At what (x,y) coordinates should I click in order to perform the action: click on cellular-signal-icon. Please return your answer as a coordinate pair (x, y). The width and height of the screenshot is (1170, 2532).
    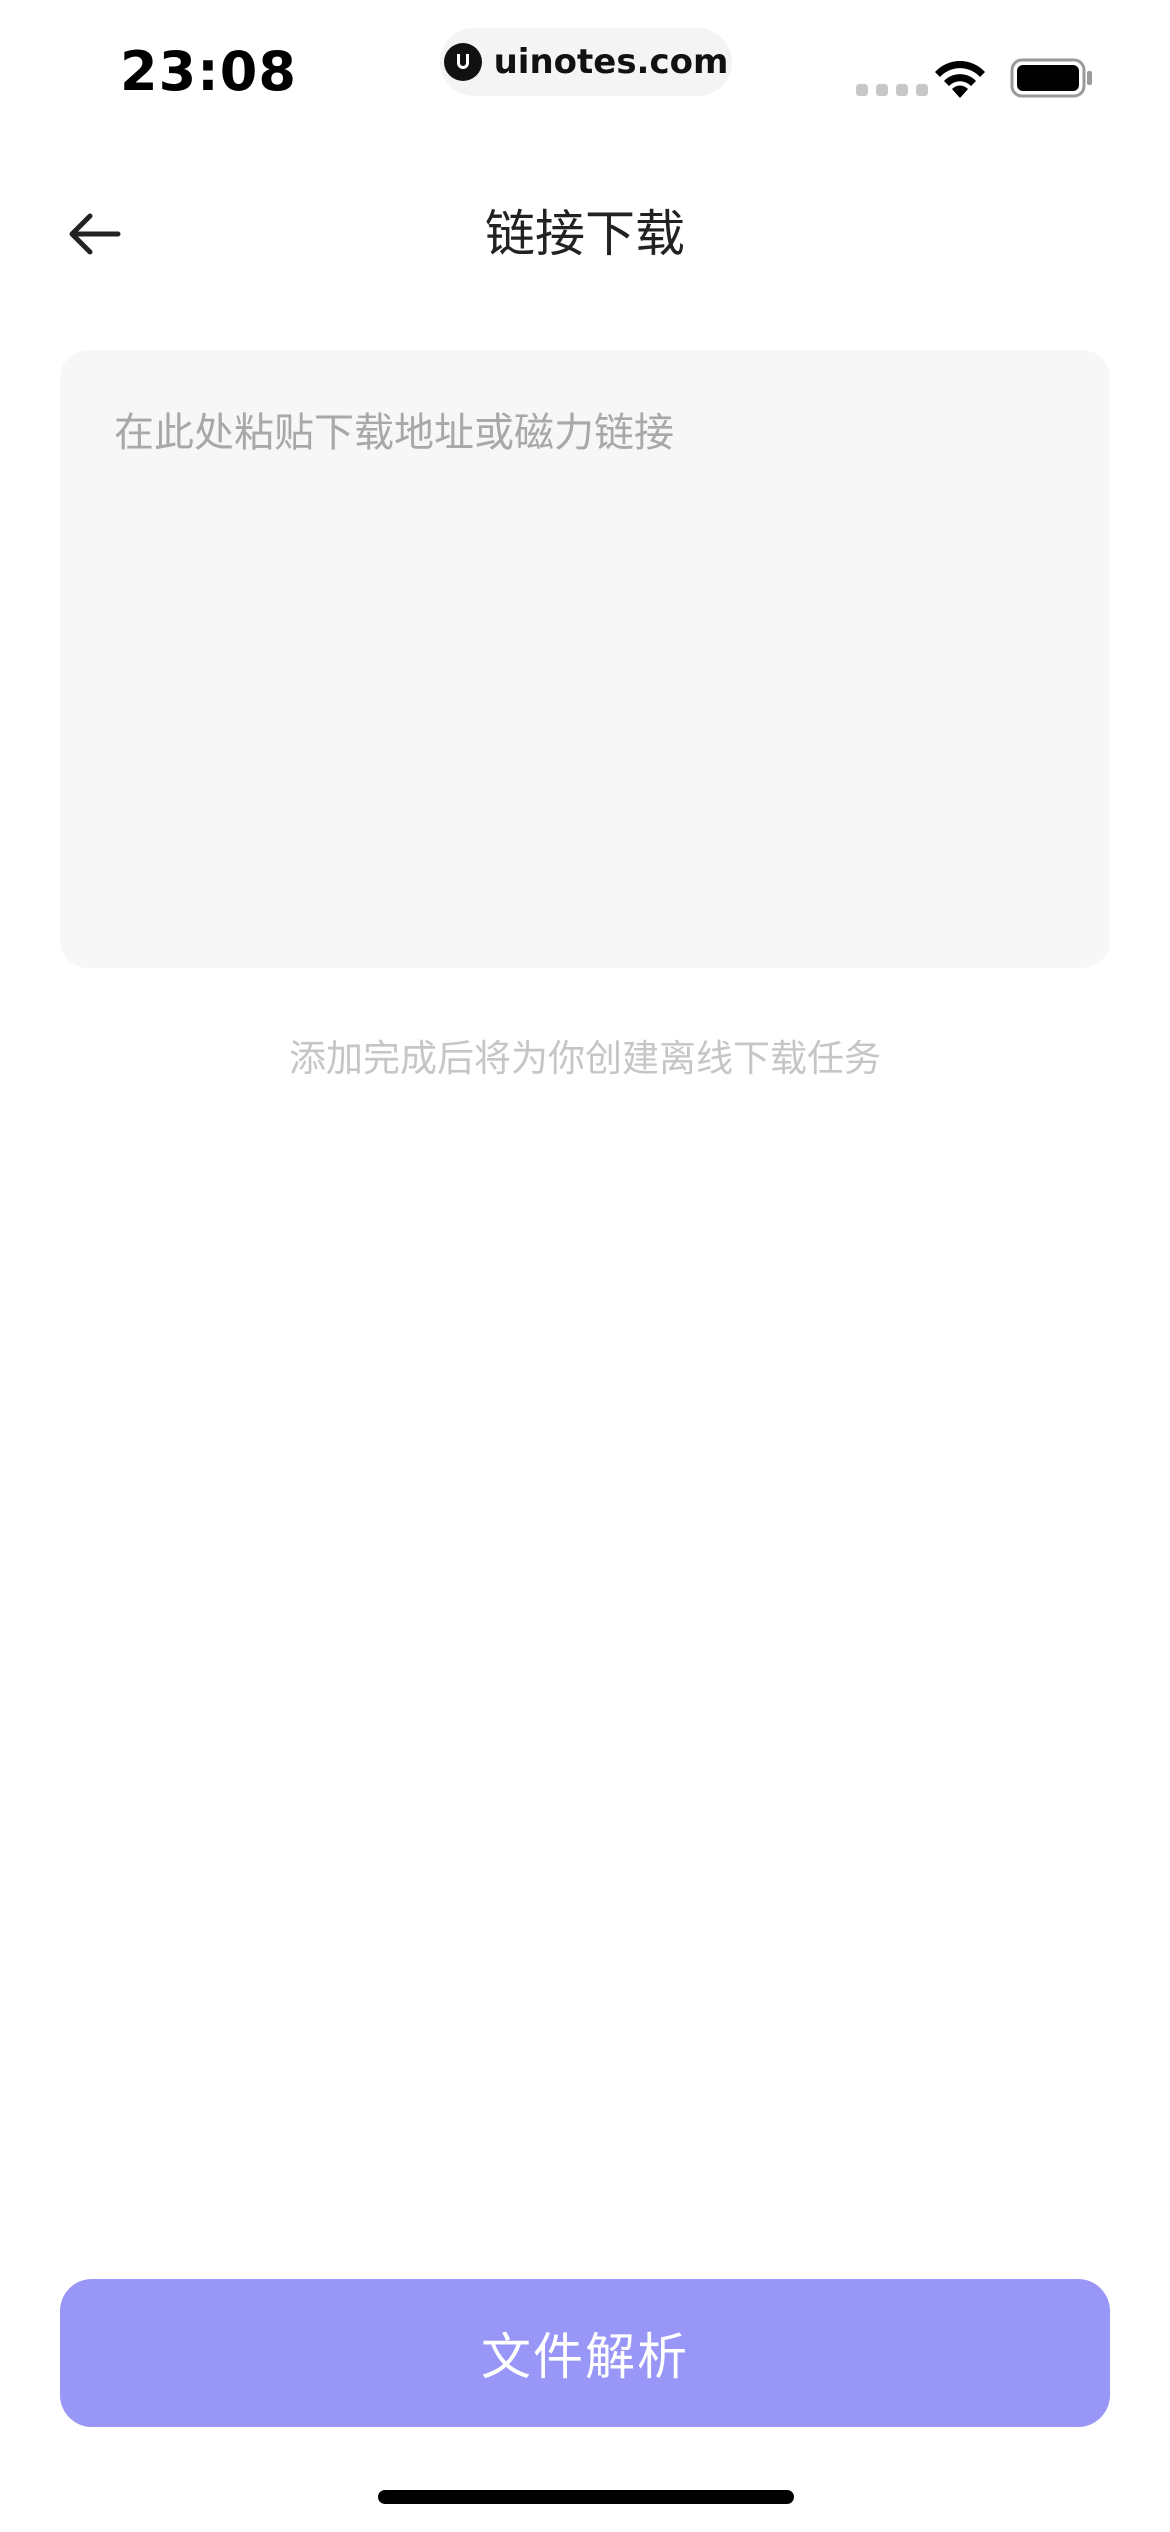
    Looking at the image, I should click on (892, 90).